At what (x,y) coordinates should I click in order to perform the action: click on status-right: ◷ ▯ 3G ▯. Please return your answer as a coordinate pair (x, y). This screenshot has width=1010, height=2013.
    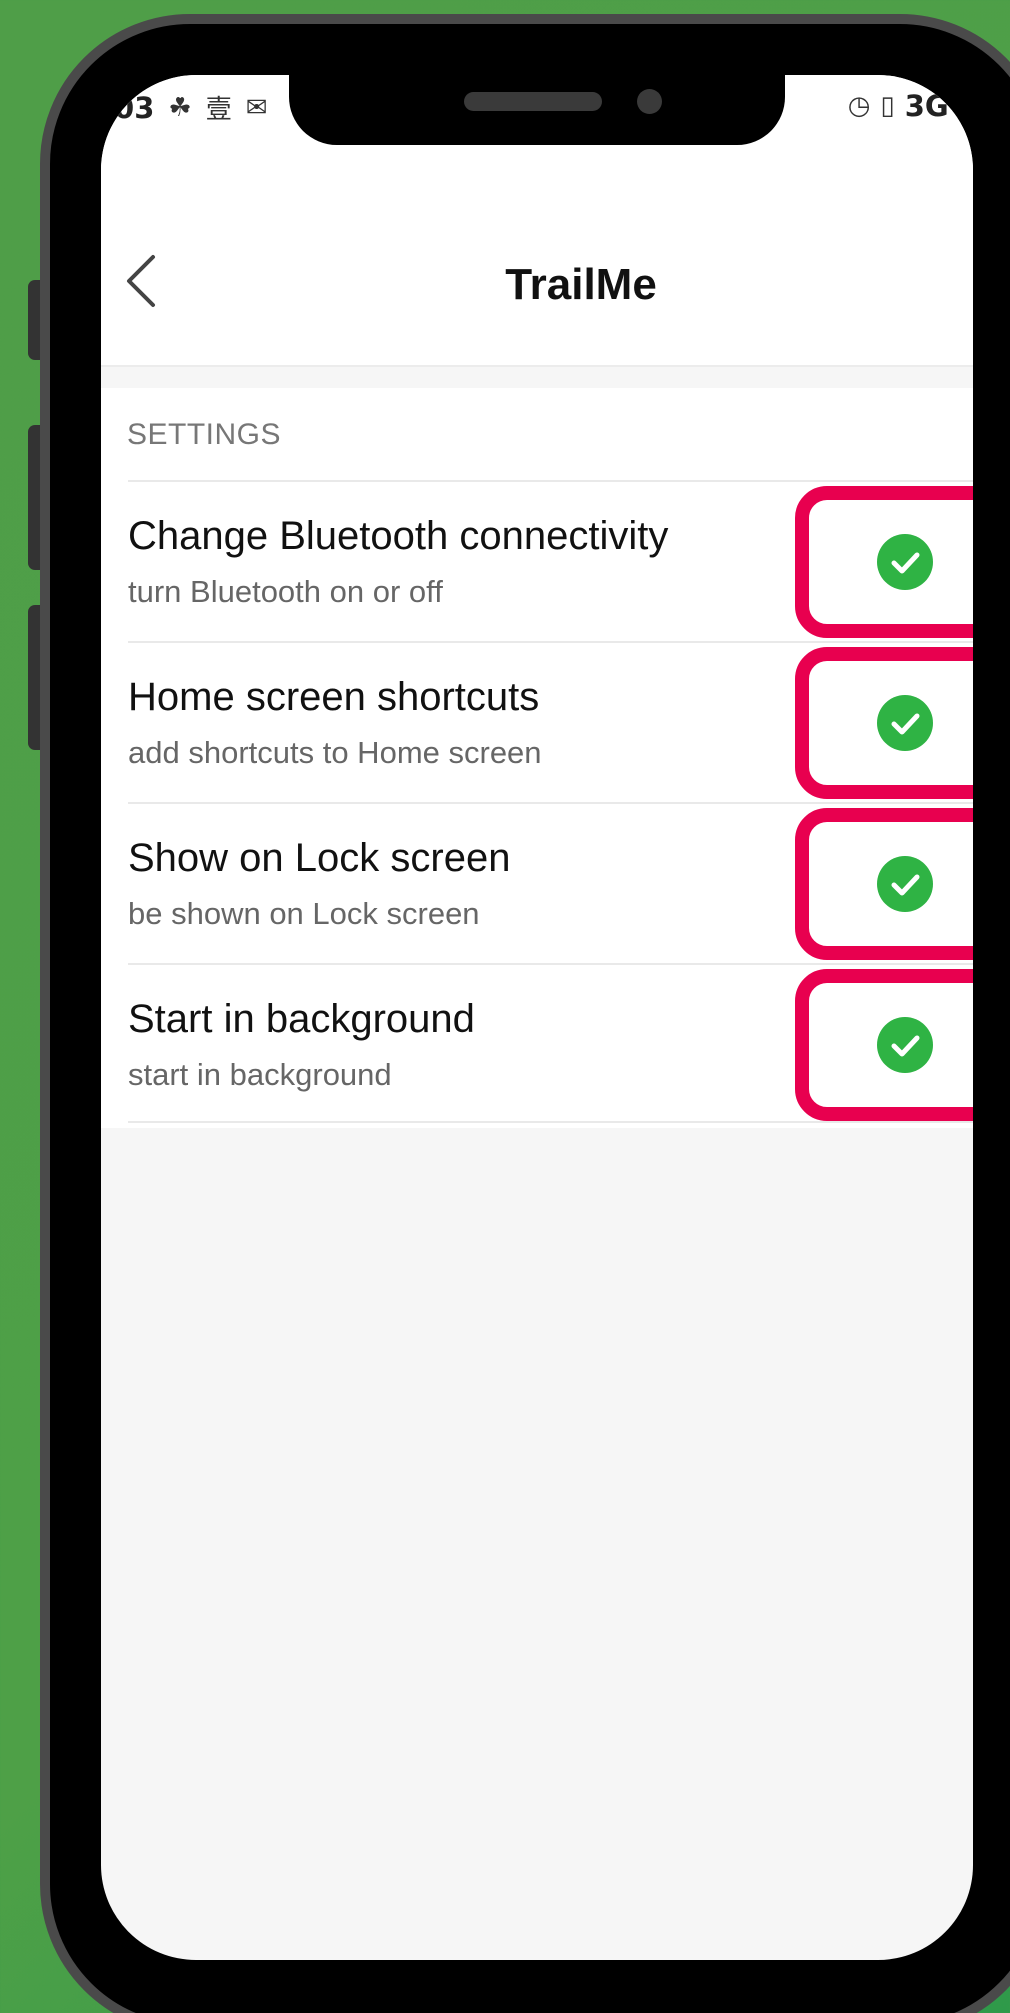
    Looking at the image, I should click on (910, 106).